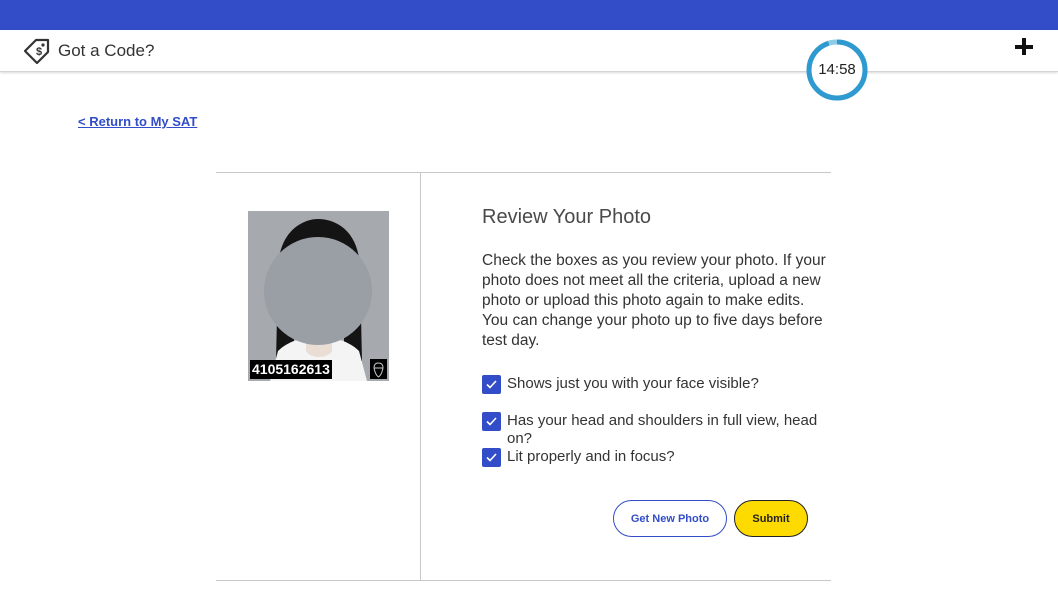 This screenshot has width=1058, height=606. Describe the element at coordinates (420, 376) in the screenshot. I see `content-divider-vertical` at that location.